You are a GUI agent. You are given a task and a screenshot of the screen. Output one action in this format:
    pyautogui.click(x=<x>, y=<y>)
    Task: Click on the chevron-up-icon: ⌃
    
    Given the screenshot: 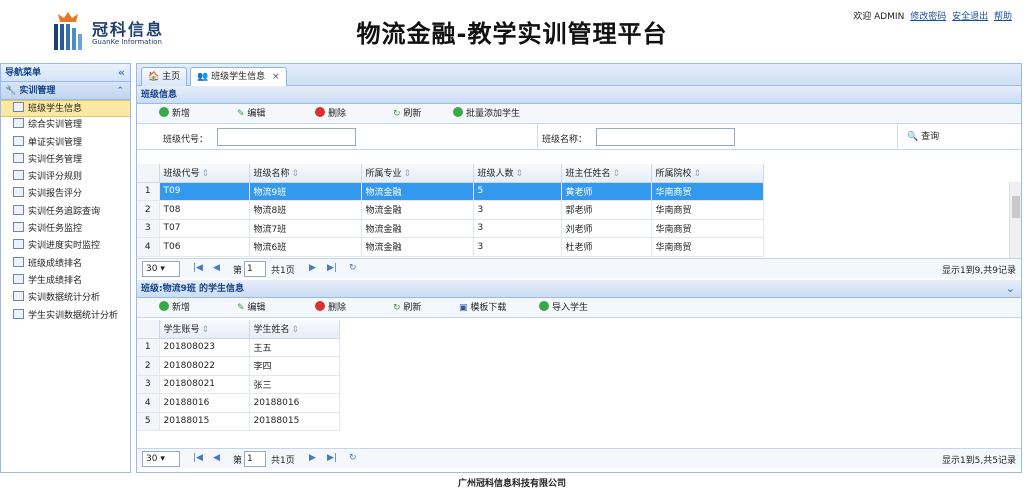 What is the action you would take?
    pyautogui.click(x=120, y=91)
    